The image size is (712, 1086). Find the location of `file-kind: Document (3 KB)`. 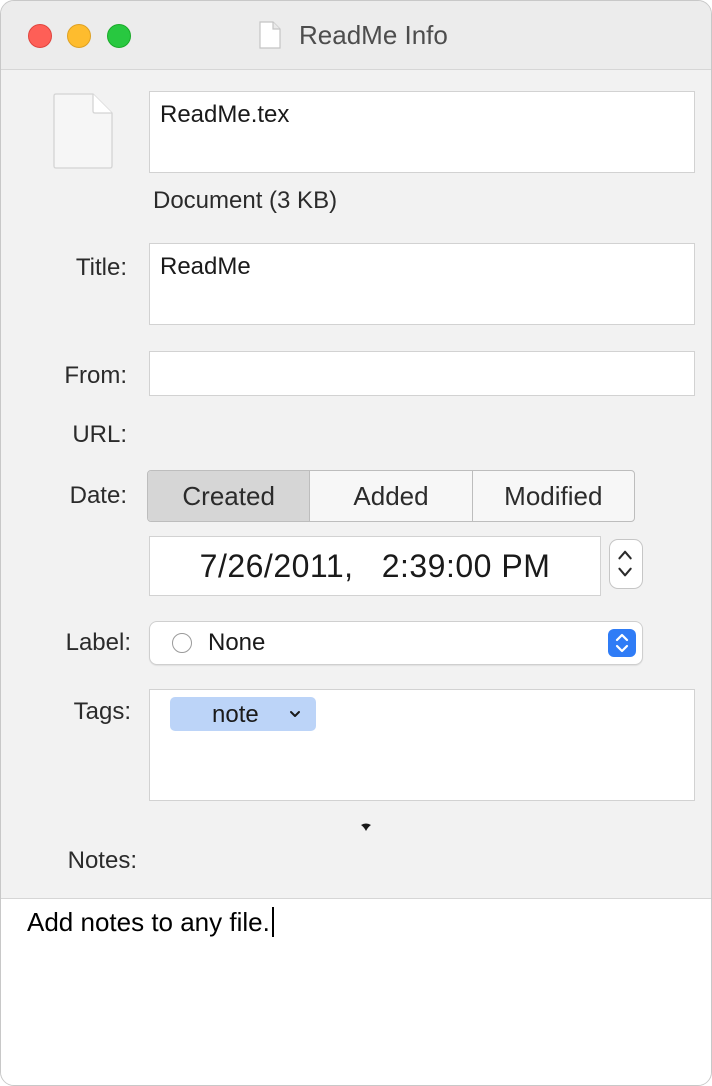

file-kind: Document (3 KB) is located at coordinates (245, 200).